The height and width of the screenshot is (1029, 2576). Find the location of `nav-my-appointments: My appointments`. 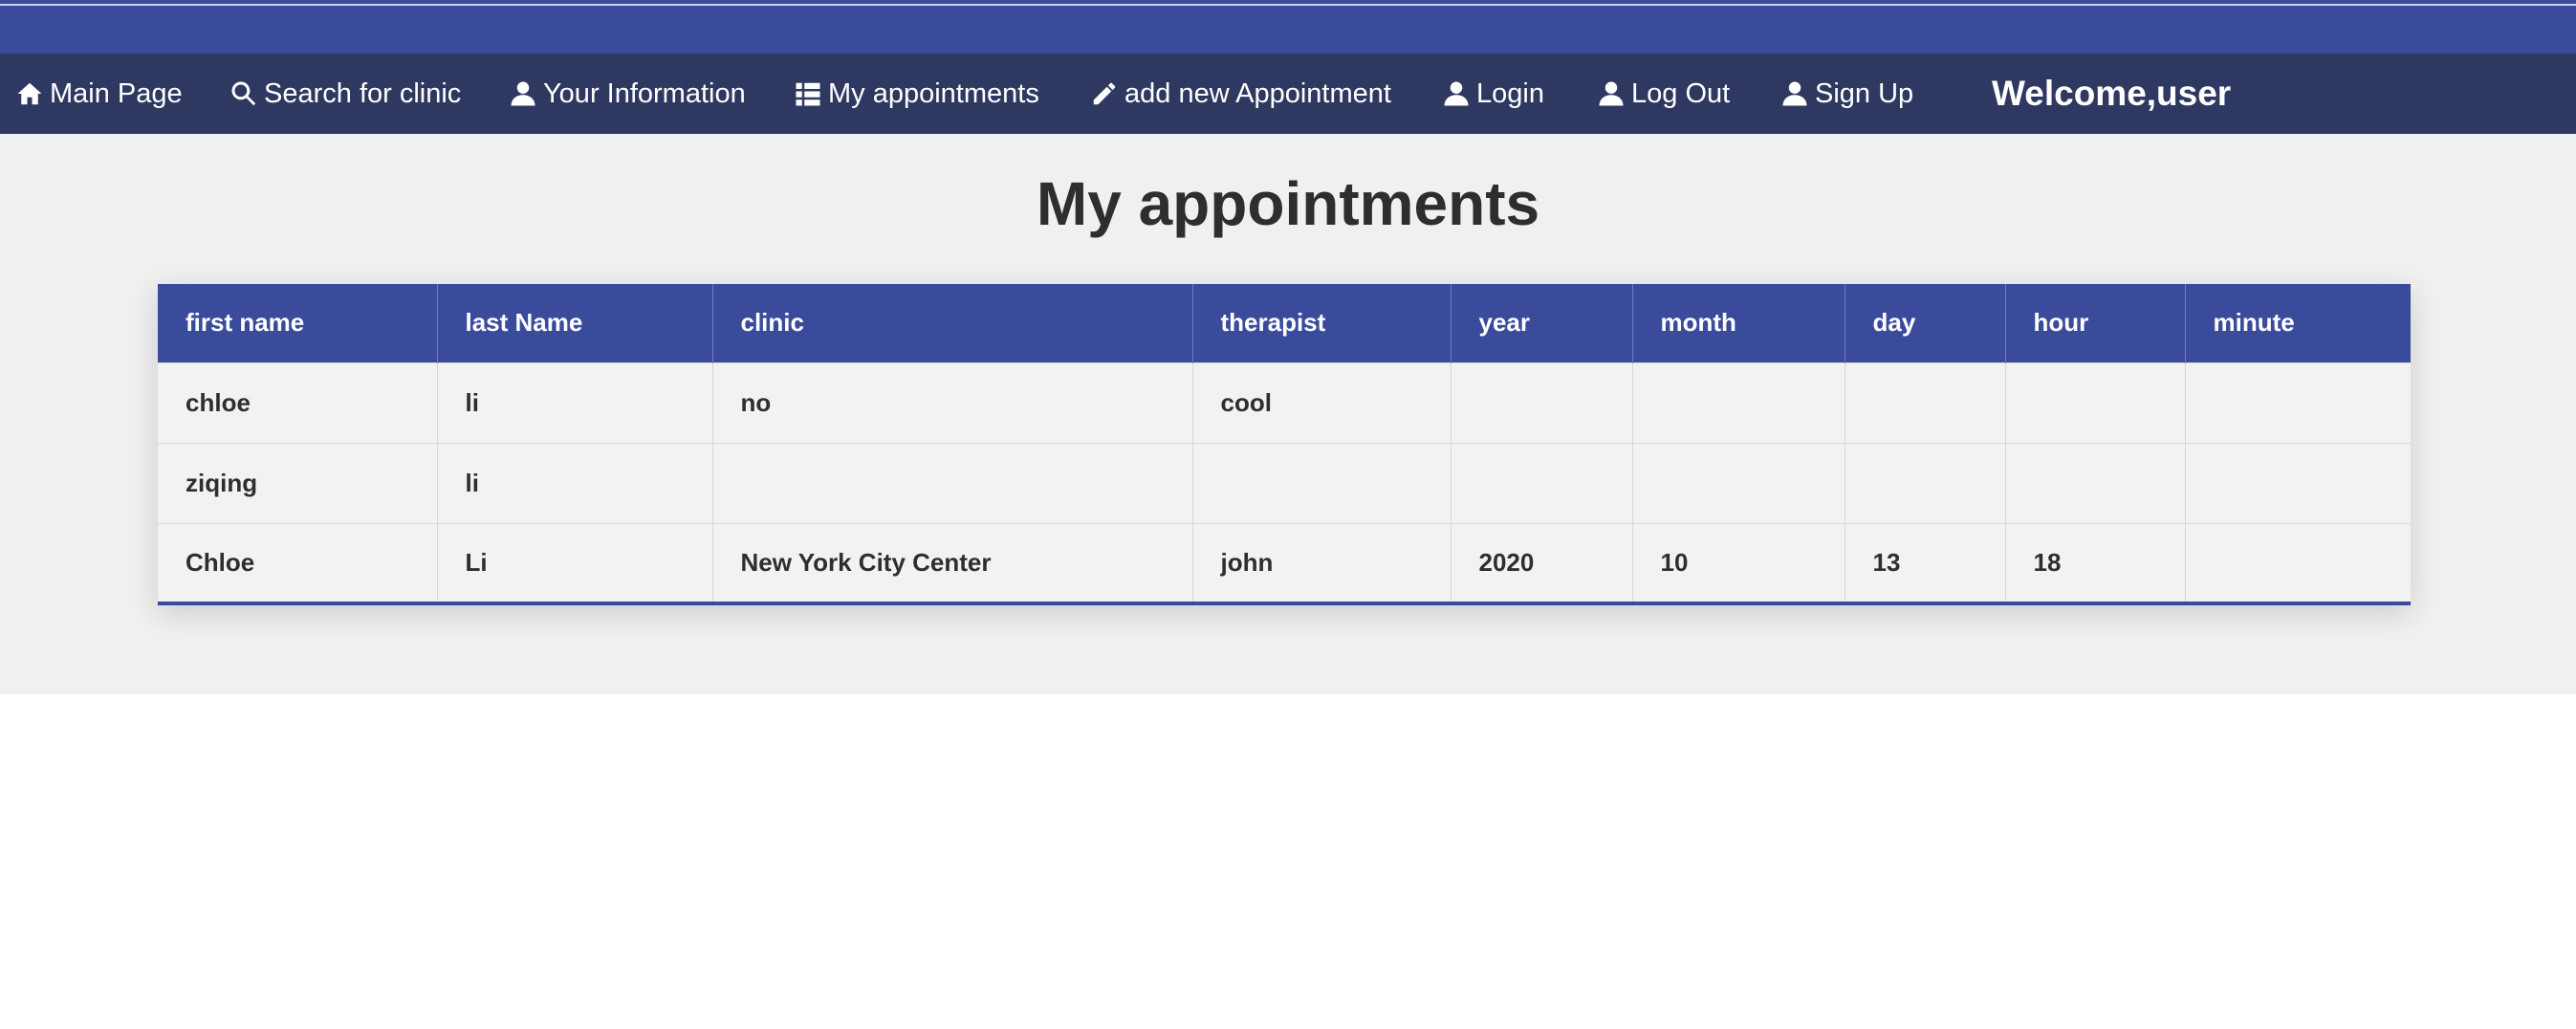

nav-my-appointments: My appointments is located at coordinates (916, 94).